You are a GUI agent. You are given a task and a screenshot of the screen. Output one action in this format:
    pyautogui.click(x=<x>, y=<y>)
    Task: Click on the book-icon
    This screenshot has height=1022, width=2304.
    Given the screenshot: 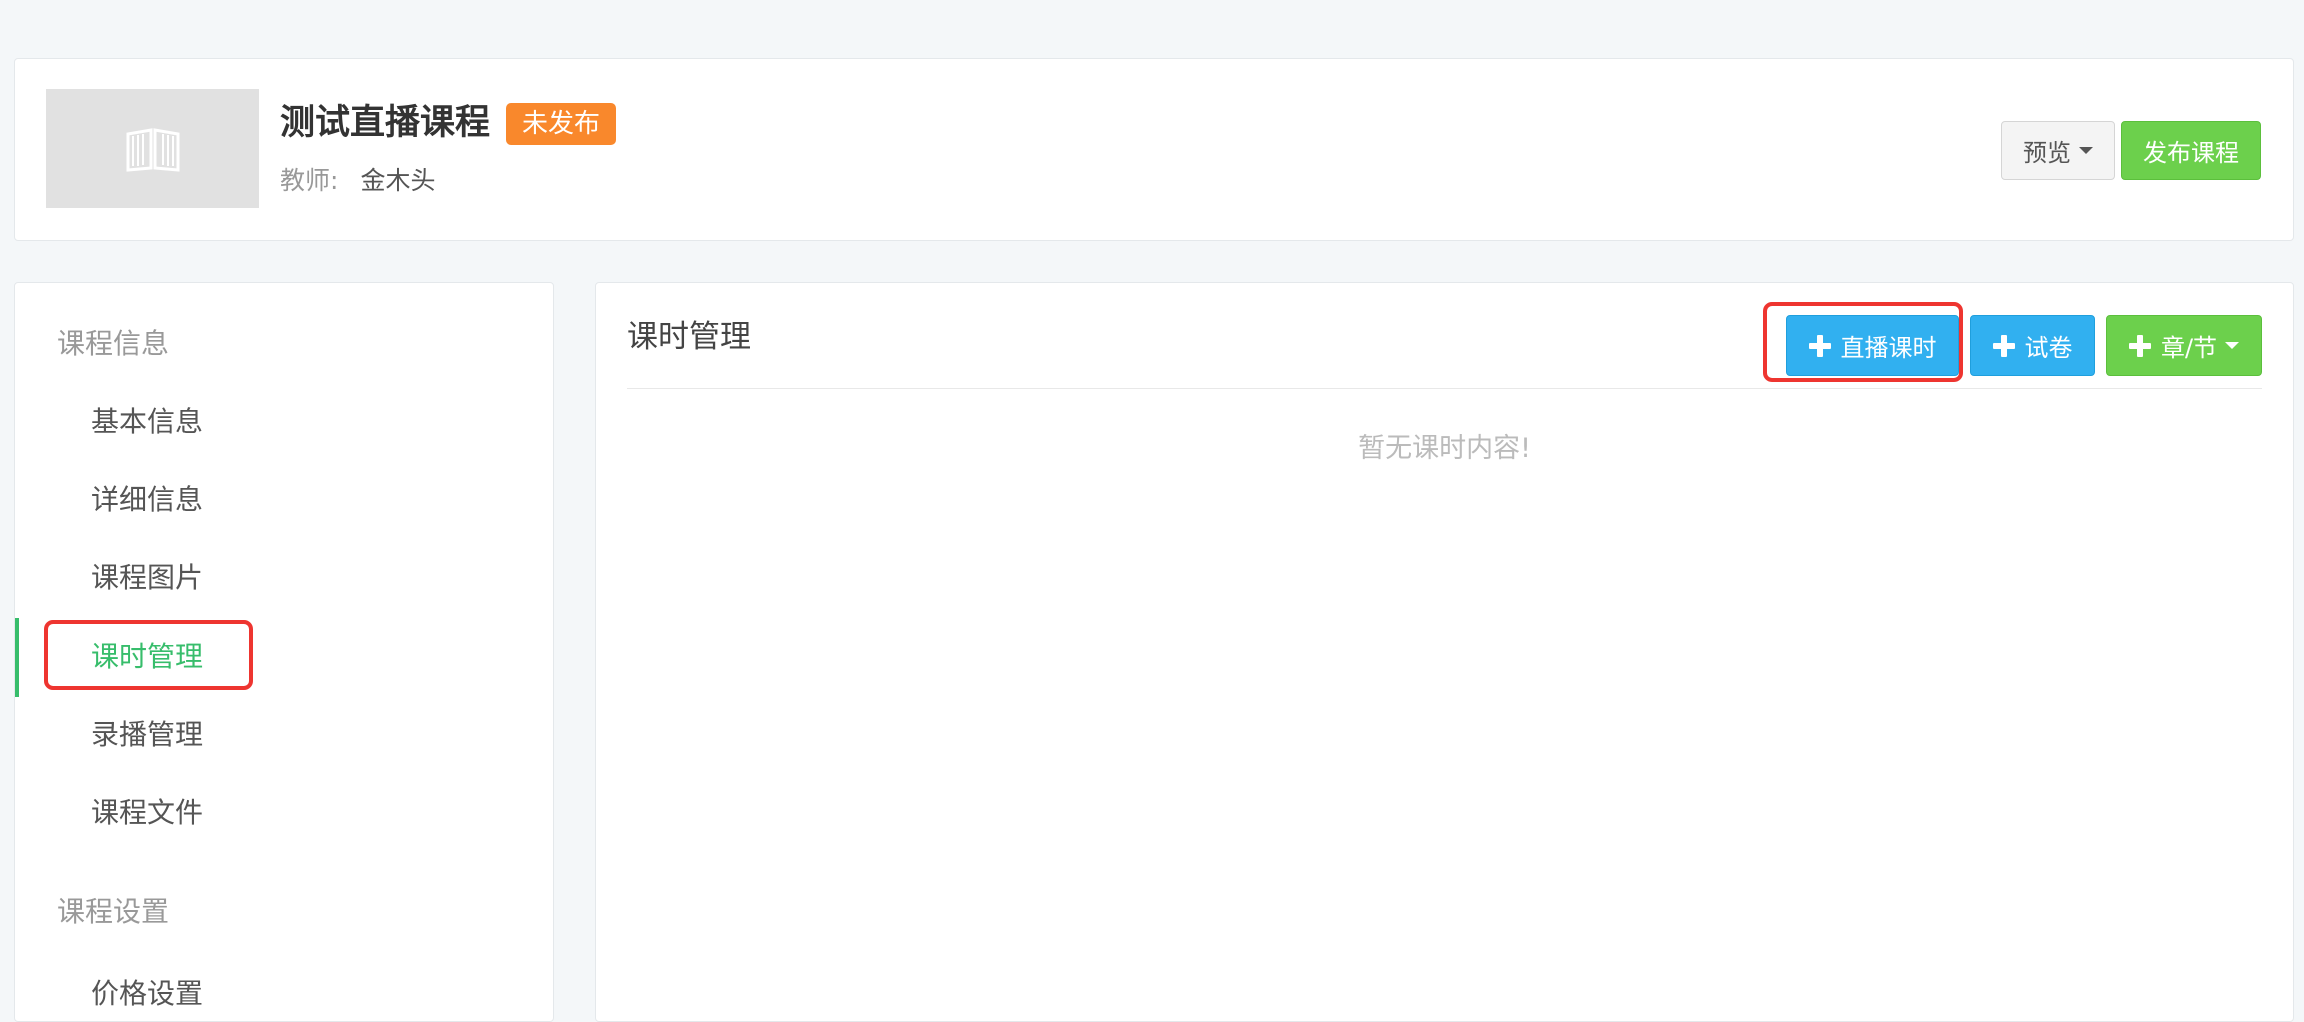 What is the action you would take?
    pyautogui.click(x=152, y=149)
    